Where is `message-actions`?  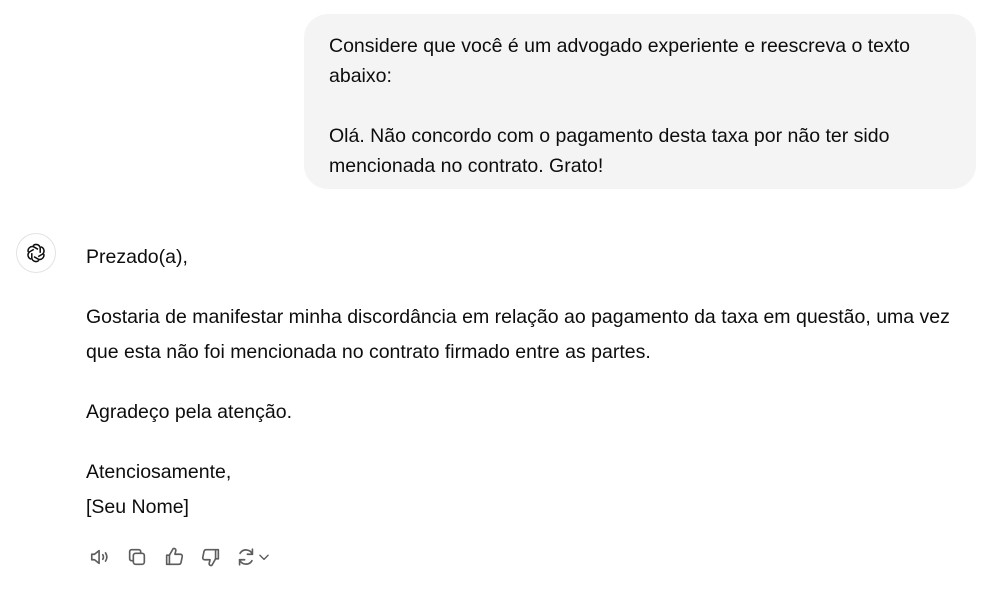
message-actions is located at coordinates (187, 557).